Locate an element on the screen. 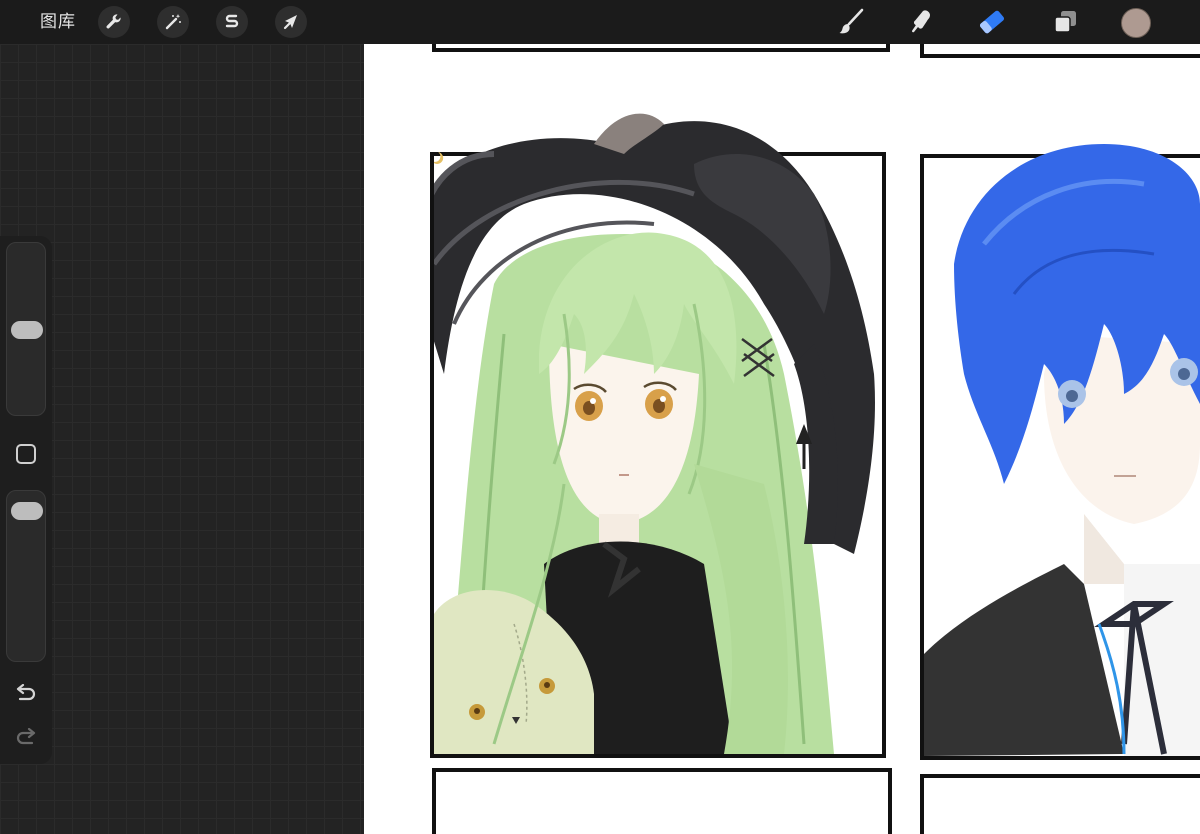 The width and height of the screenshot is (1200, 834). selection-s-icon is located at coordinates (232, 21).